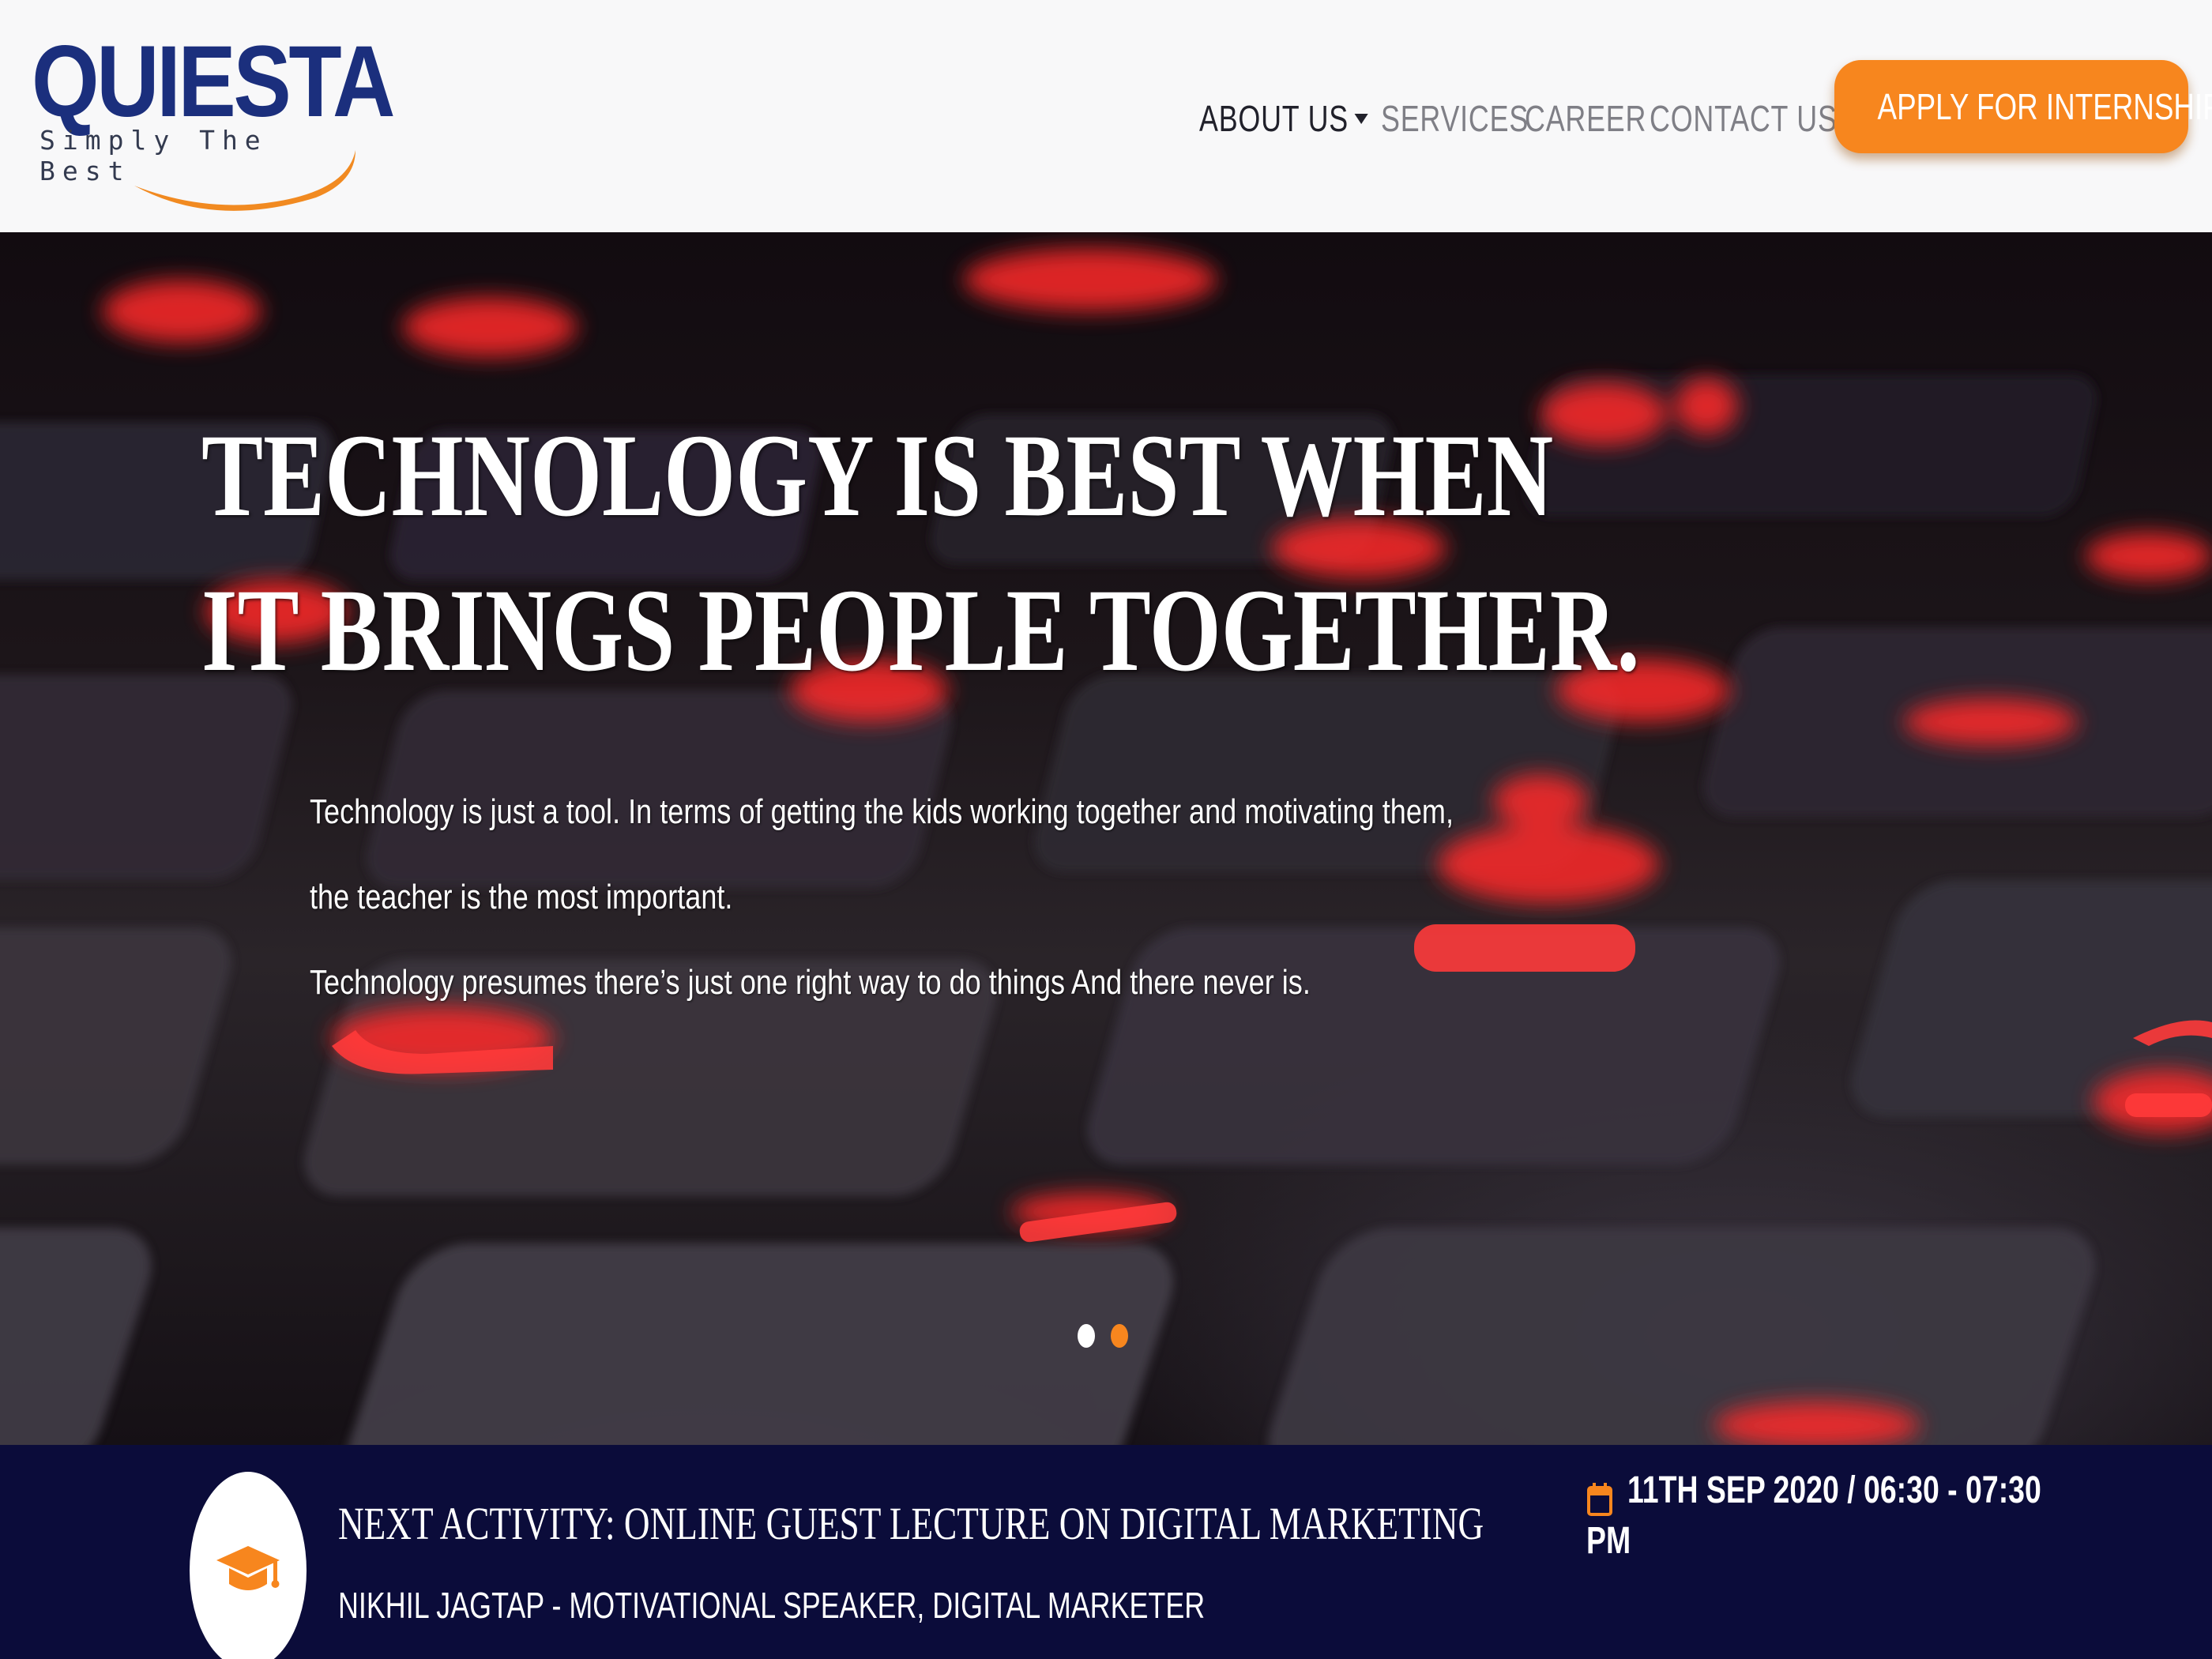 This screenshot has width=2212, height=1659. I want to click on hero-headline-line-2: IT BRINGS PEOPLE TOGETHER., so click(921, 631).